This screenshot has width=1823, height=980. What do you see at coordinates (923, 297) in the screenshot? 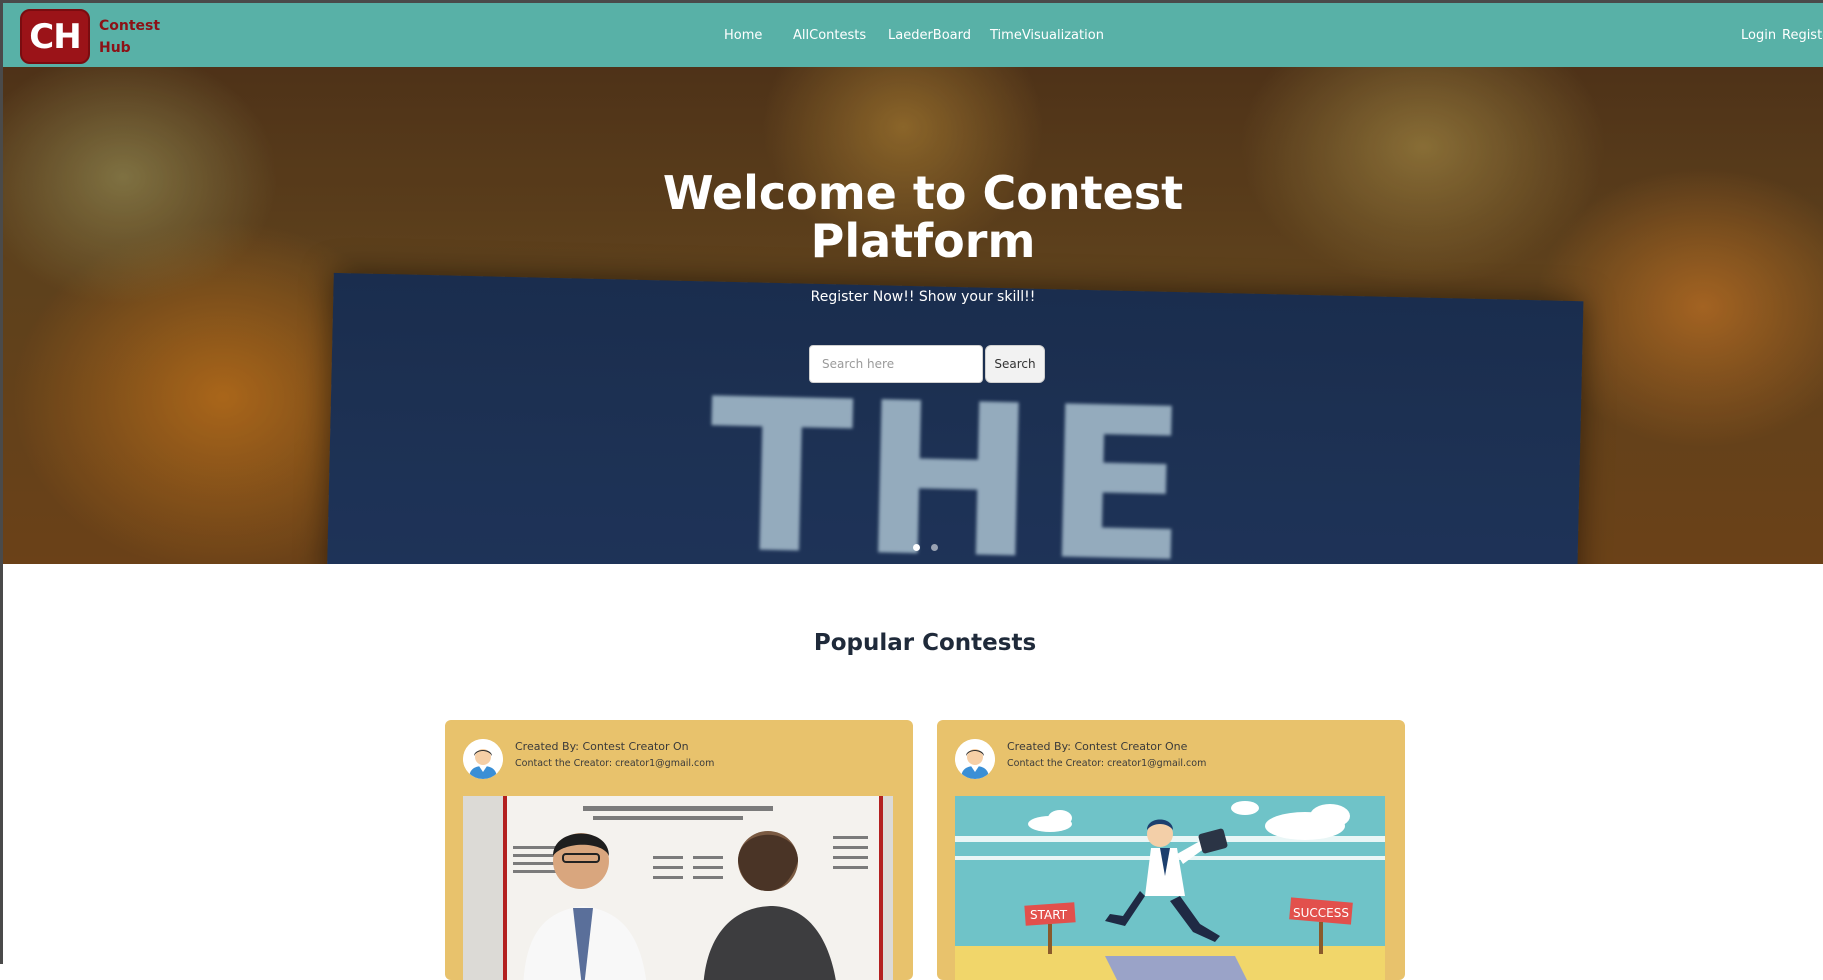
I see `hero-subtitle: Register Now!! Show your skill!!` at bounding box center [923, 297].